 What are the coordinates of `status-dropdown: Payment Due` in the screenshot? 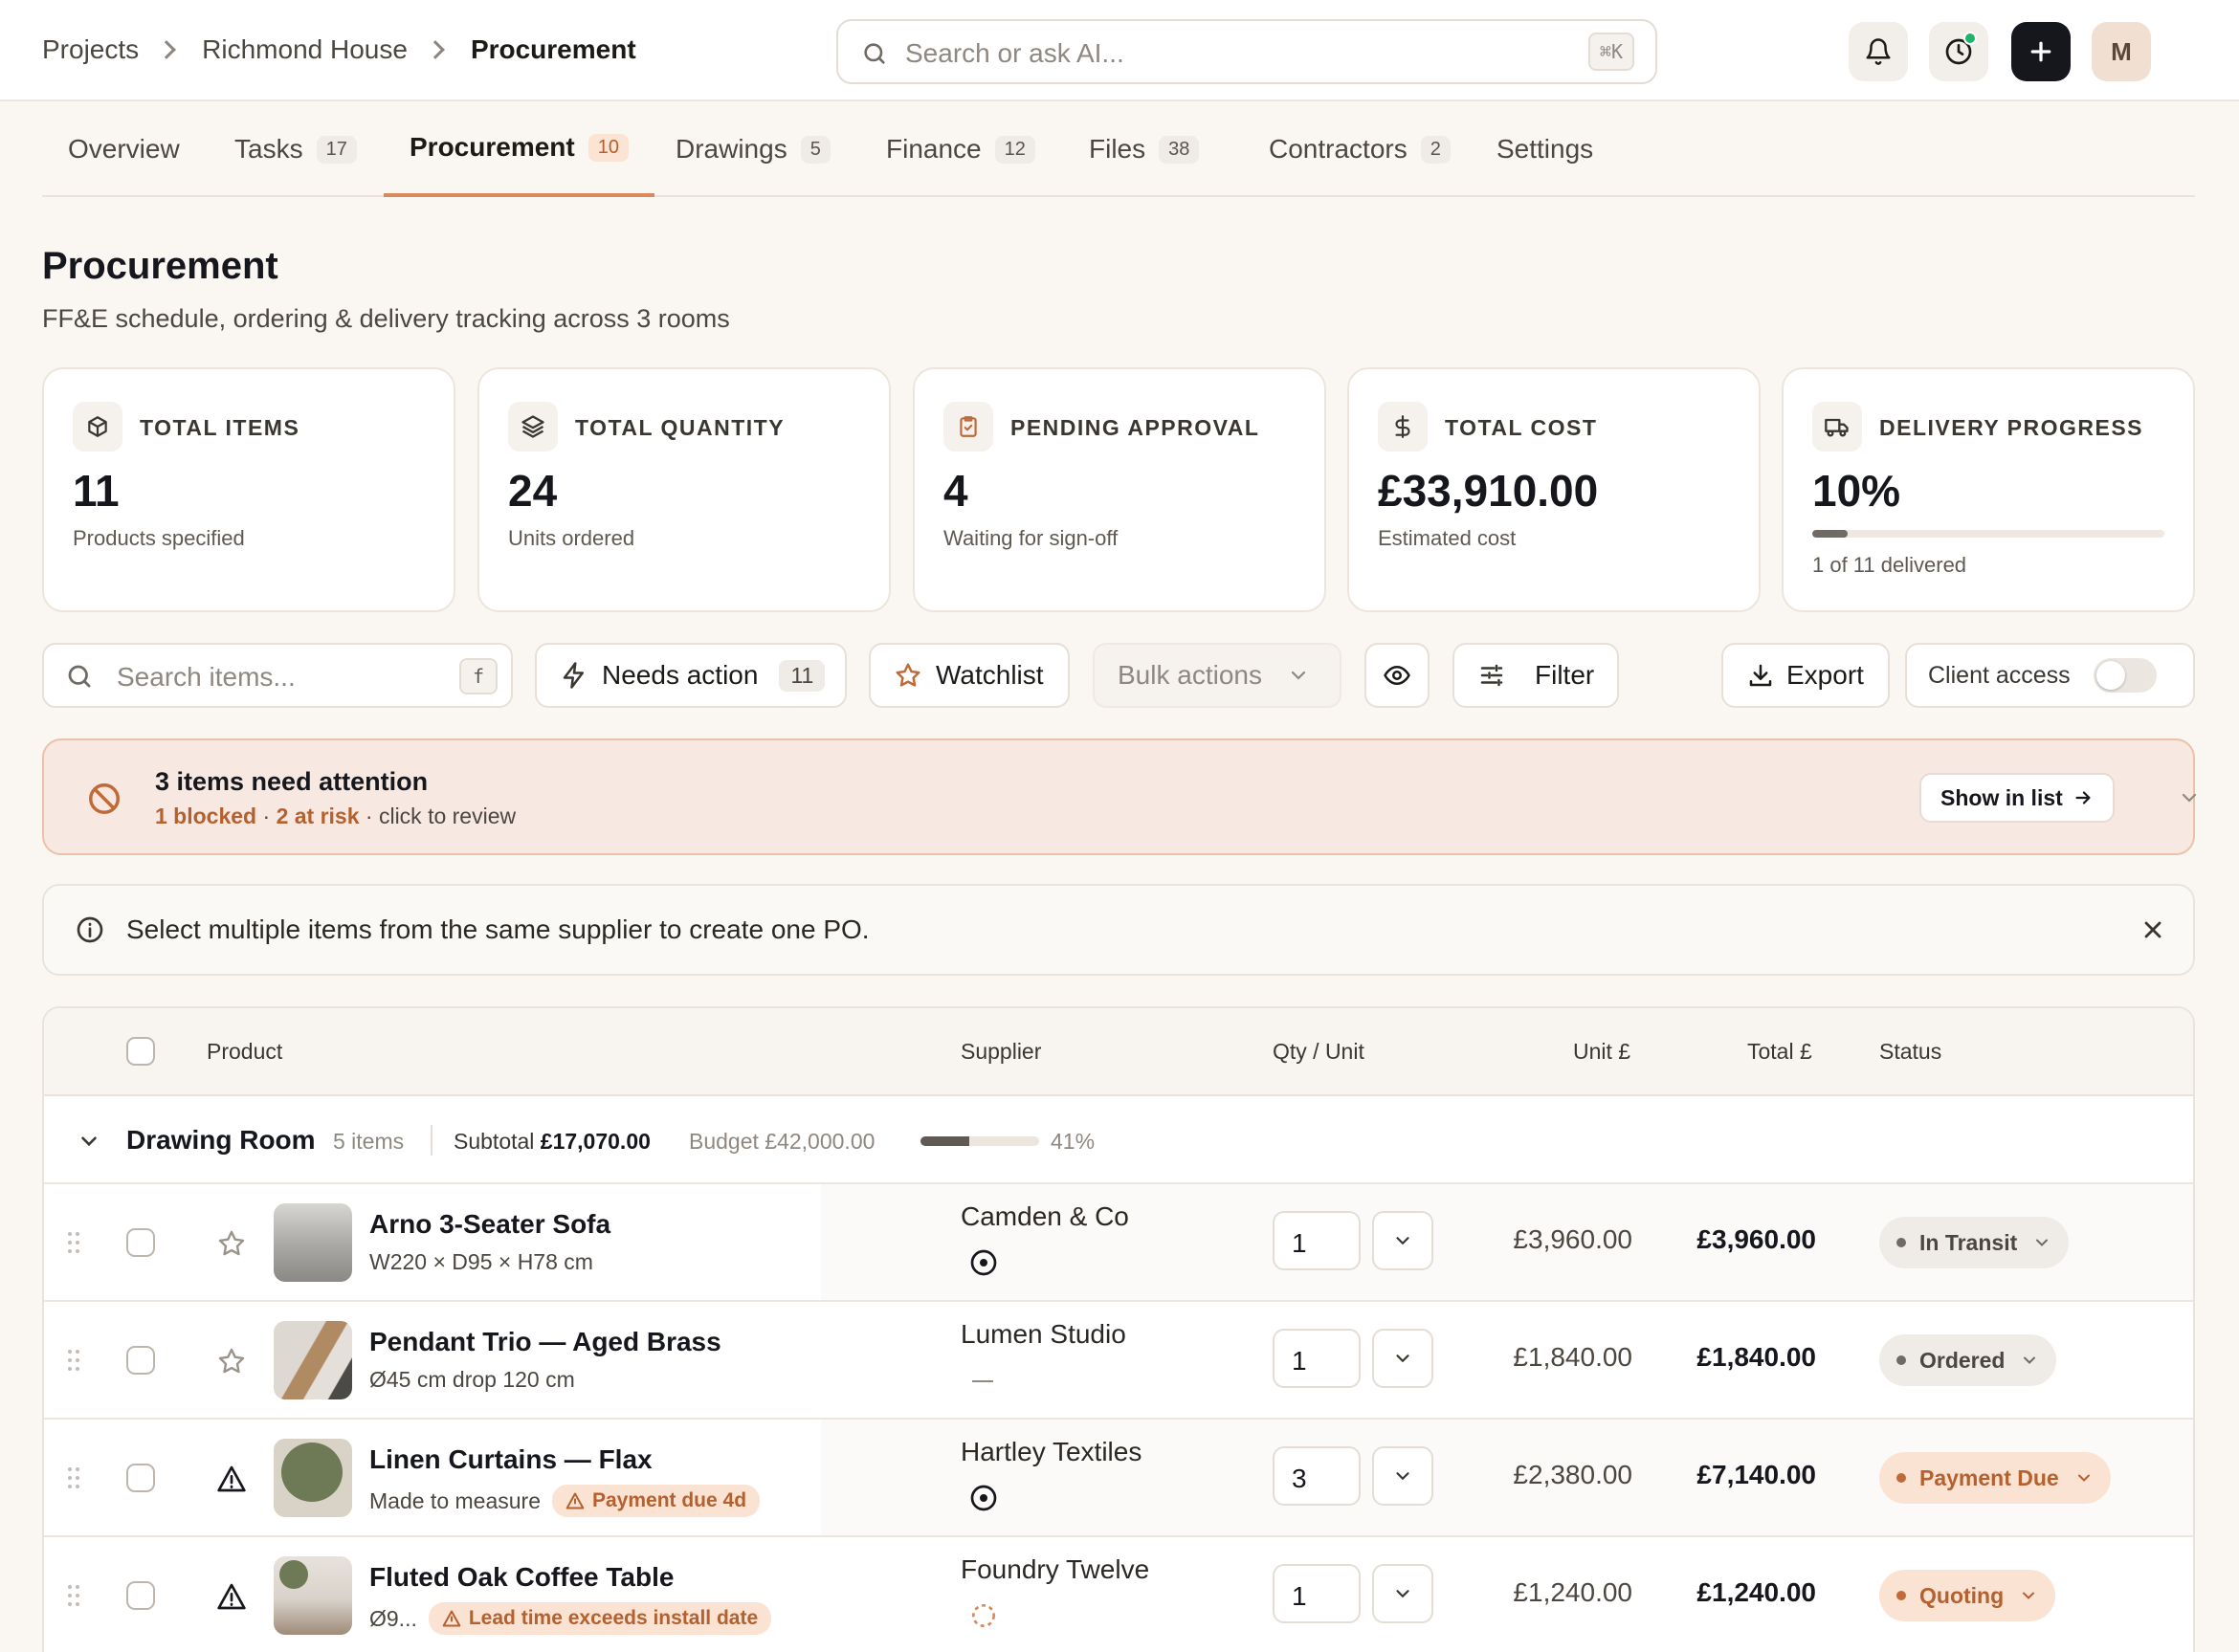 It's located at (1995, 1478).